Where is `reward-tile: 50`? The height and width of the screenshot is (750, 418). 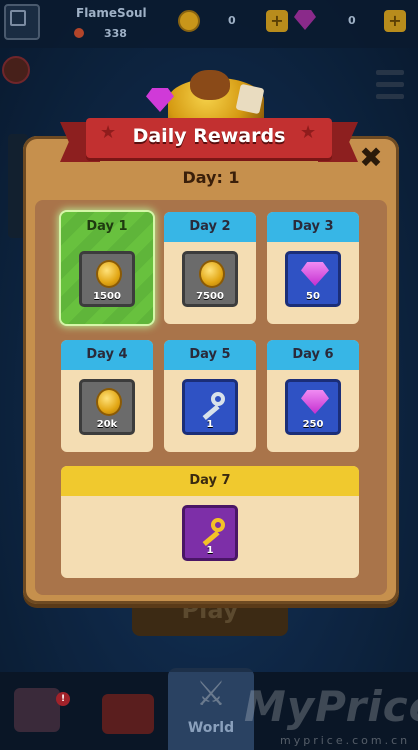 reward-tile: 50 is located at coordinates (313, 279).